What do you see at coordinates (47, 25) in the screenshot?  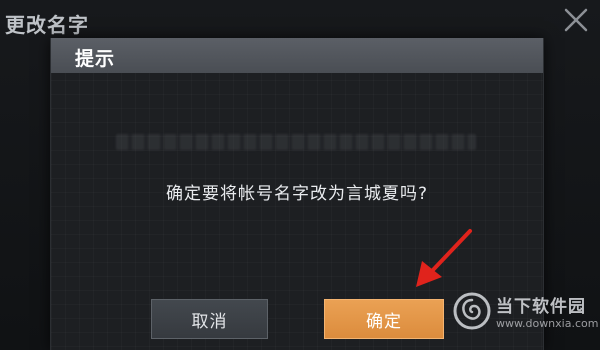 I see `page-title: 更改名字` at bounding box center [47, 25].